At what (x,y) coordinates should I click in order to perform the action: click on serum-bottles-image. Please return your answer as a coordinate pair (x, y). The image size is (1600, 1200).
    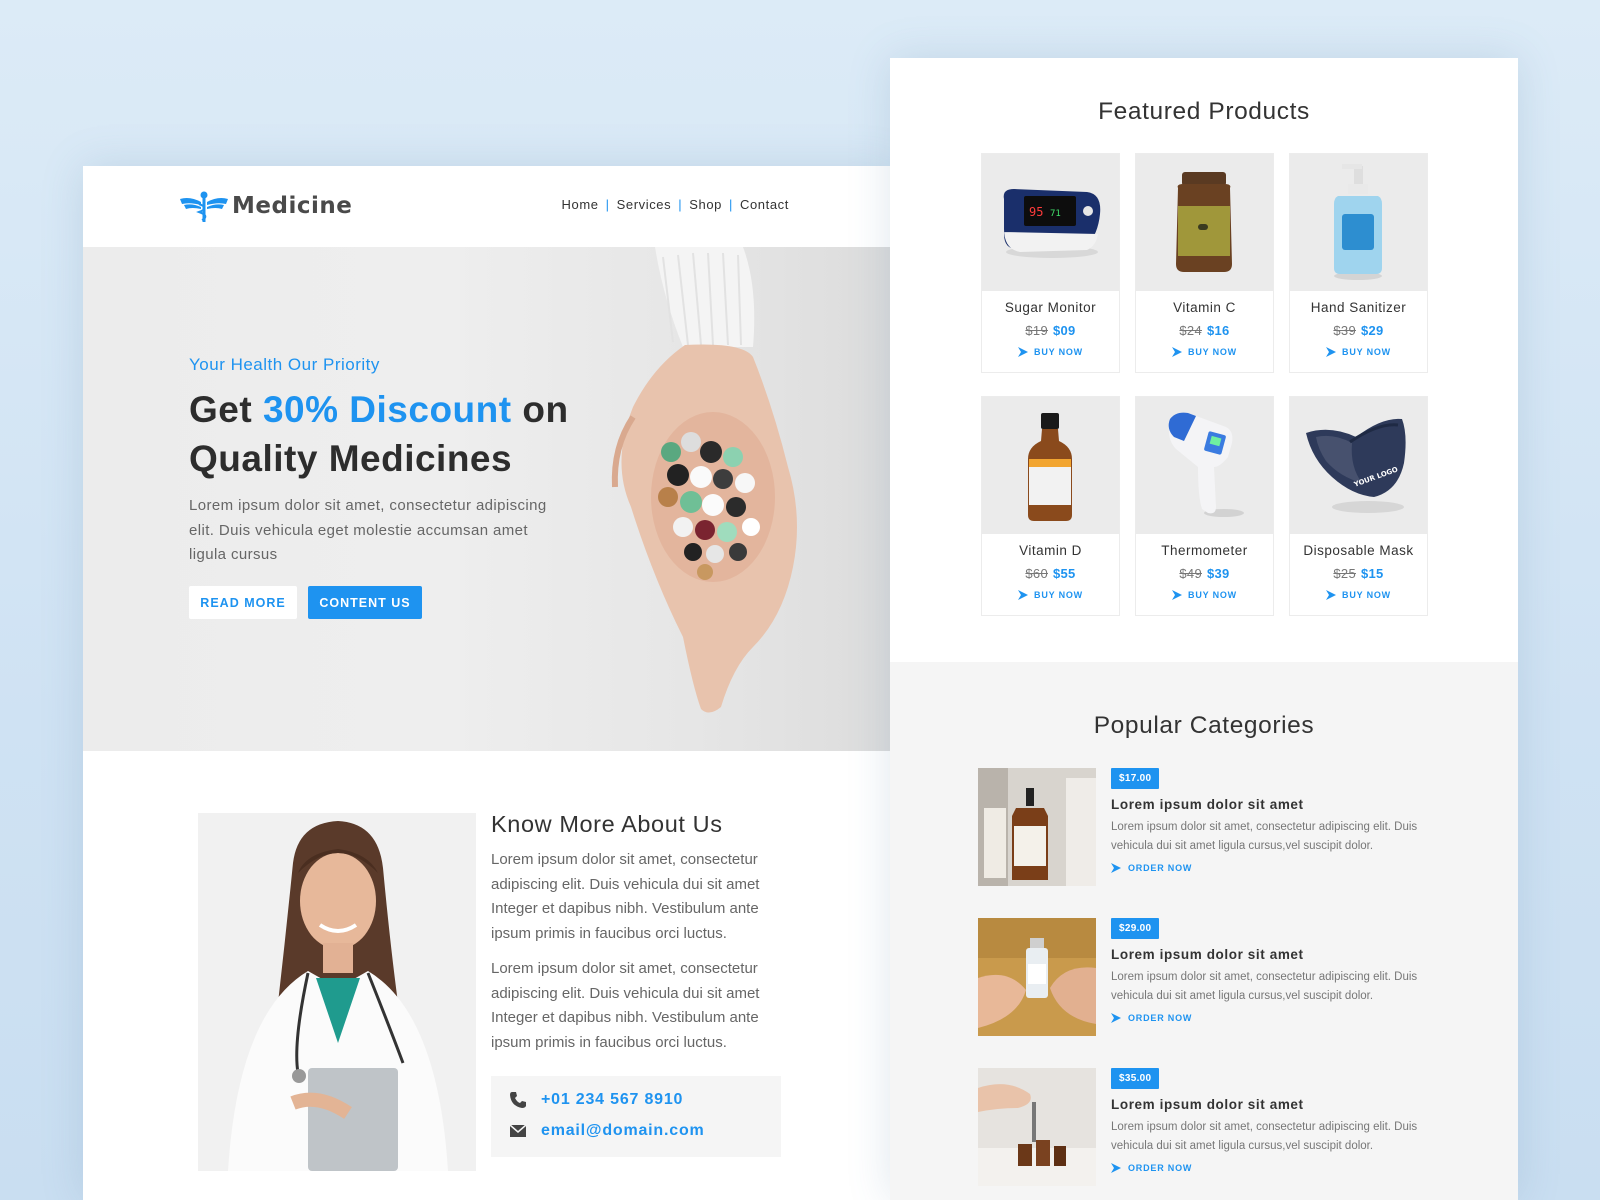
    Looking at the image, I should click on (1037, 827).